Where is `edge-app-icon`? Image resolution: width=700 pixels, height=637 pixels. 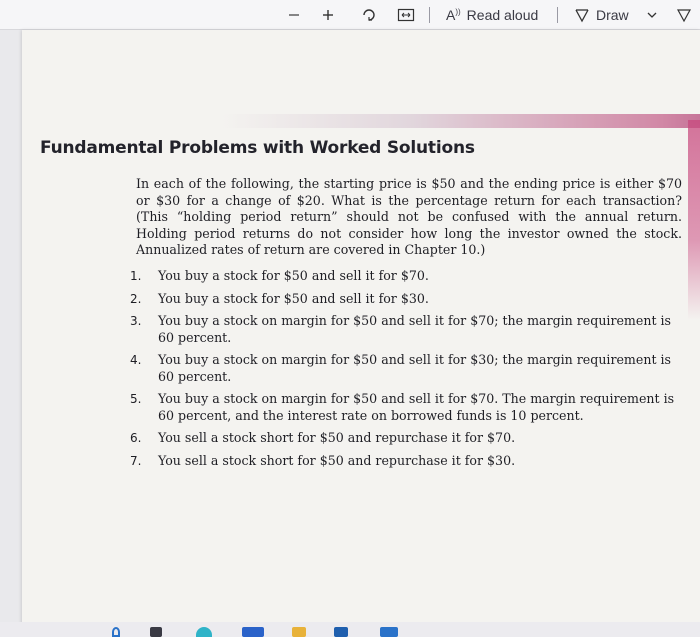 edge-app-icon is located at coordinates (116, 632).